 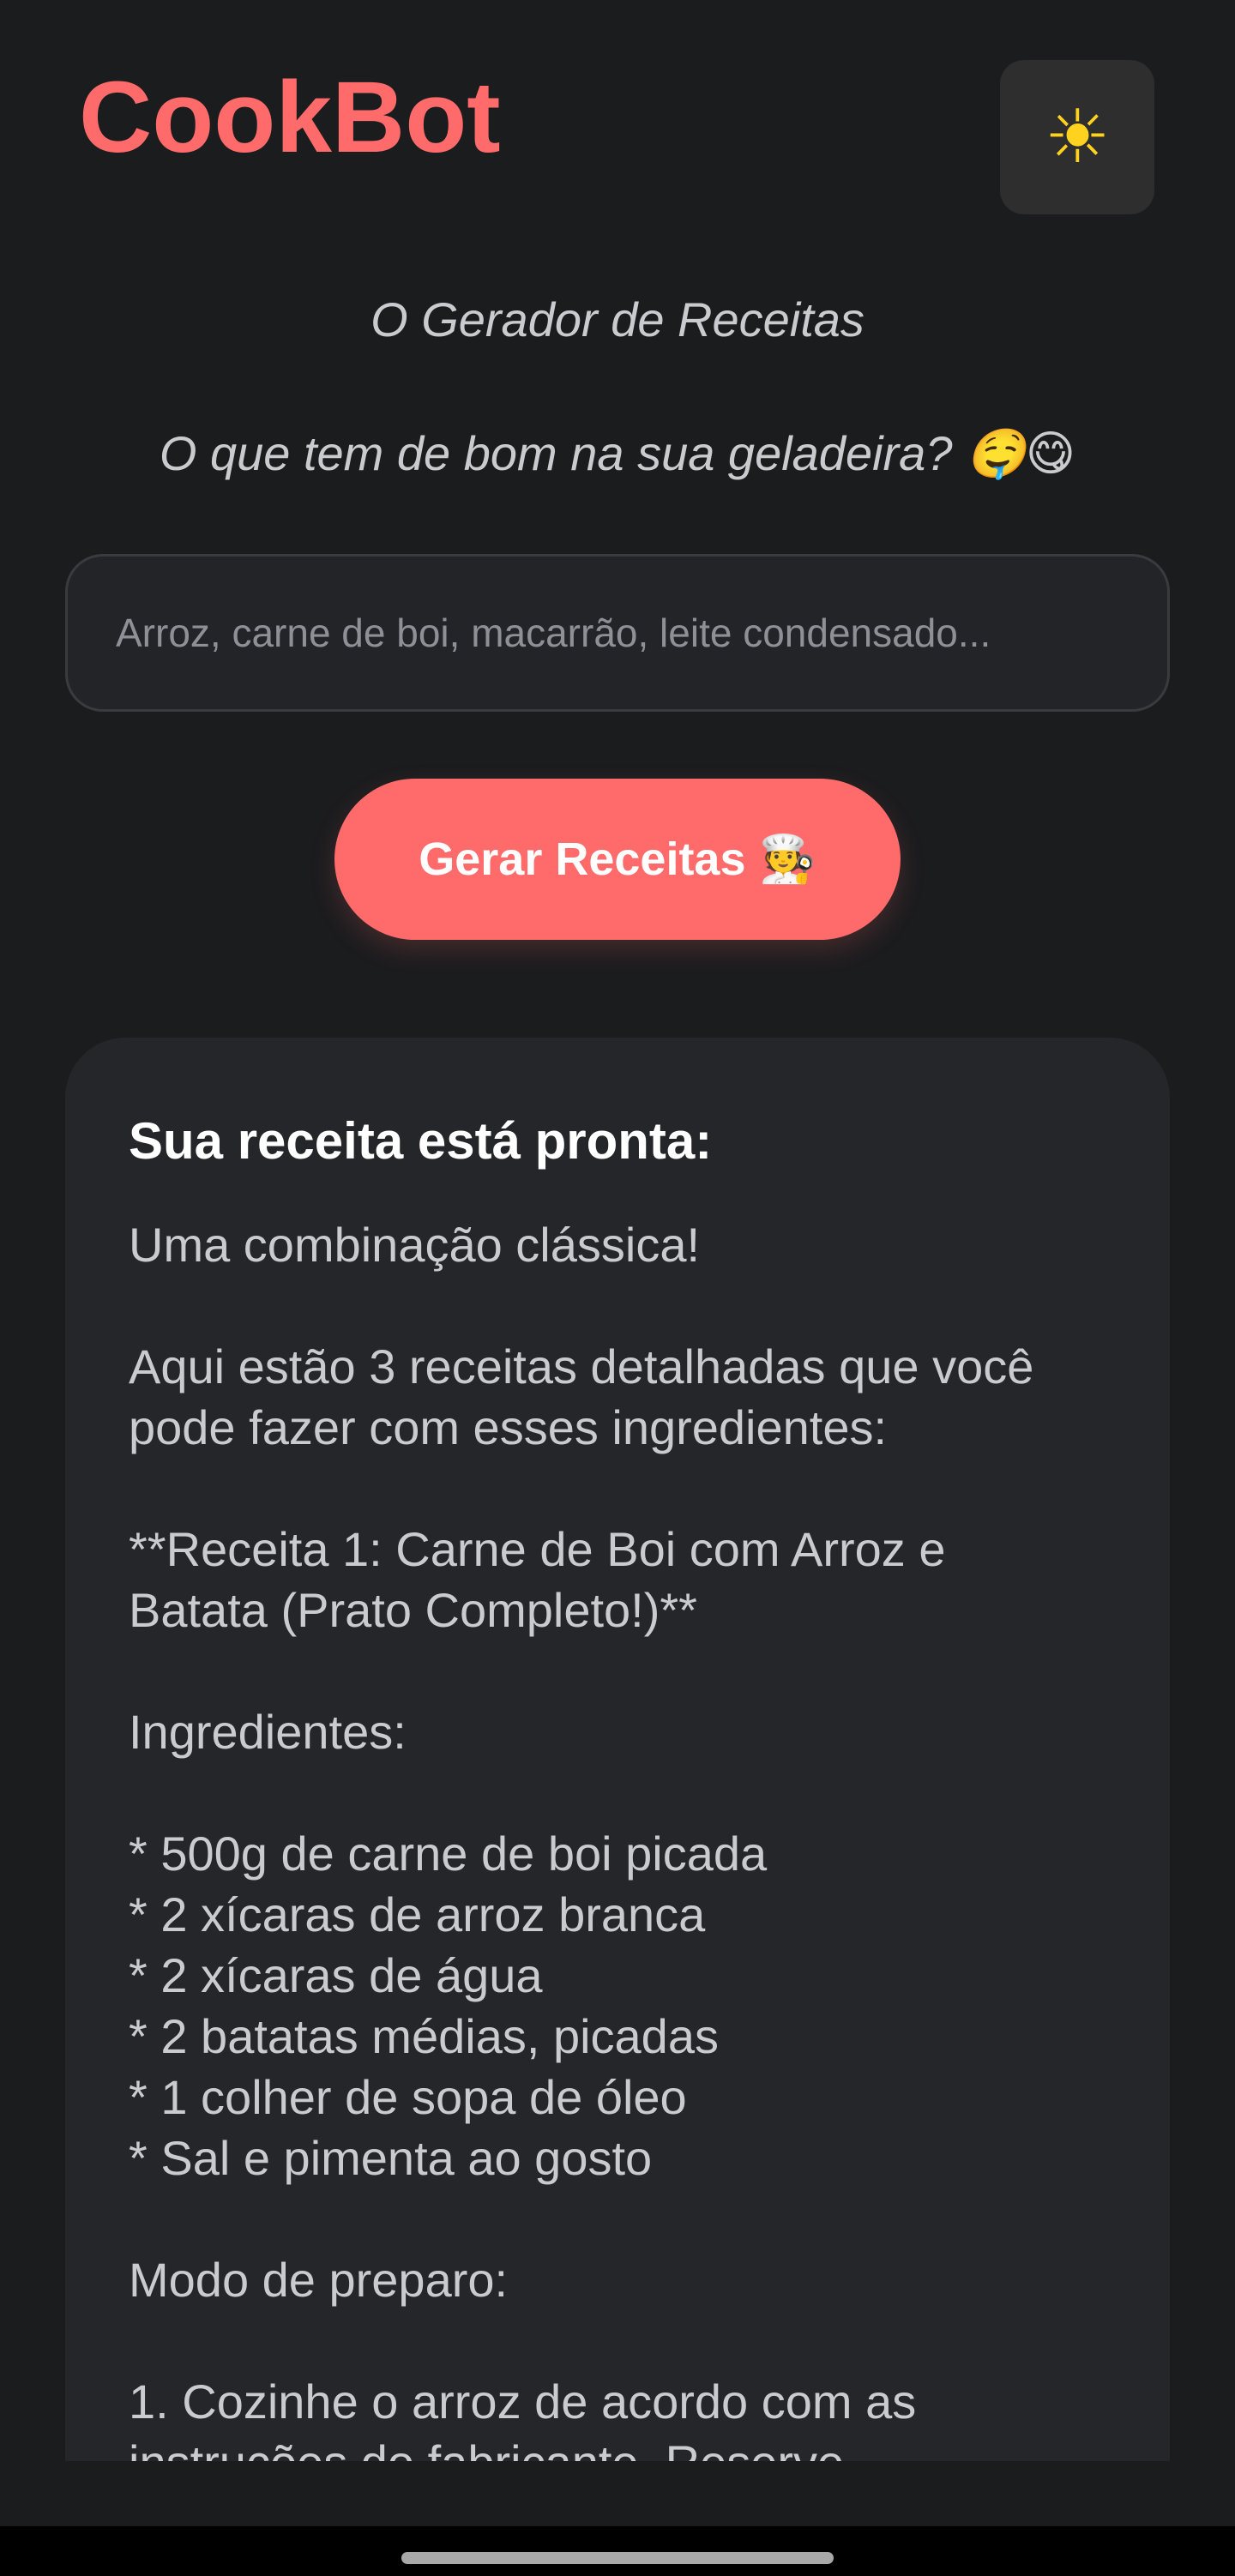 I want to click on generate-recipes-button: Gerar Receitas 🧑‍🍳, so click(x=617, y=860).